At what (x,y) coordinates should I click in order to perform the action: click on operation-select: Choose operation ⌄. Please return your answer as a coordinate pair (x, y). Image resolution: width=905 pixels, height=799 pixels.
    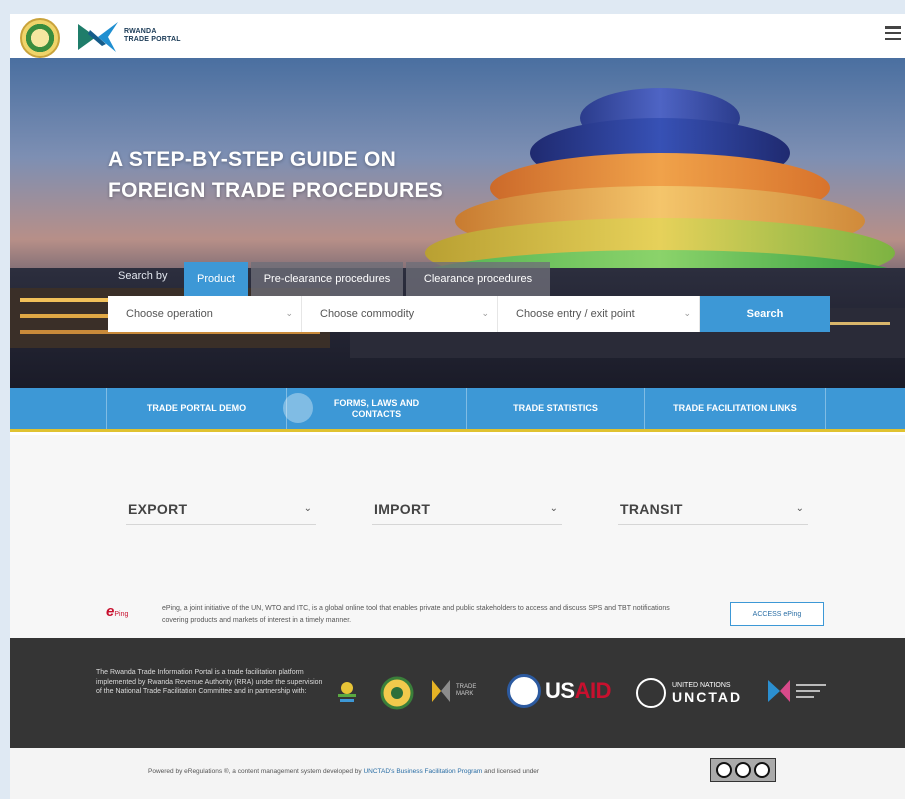
    Looking at the image, I should click on (205, 314).